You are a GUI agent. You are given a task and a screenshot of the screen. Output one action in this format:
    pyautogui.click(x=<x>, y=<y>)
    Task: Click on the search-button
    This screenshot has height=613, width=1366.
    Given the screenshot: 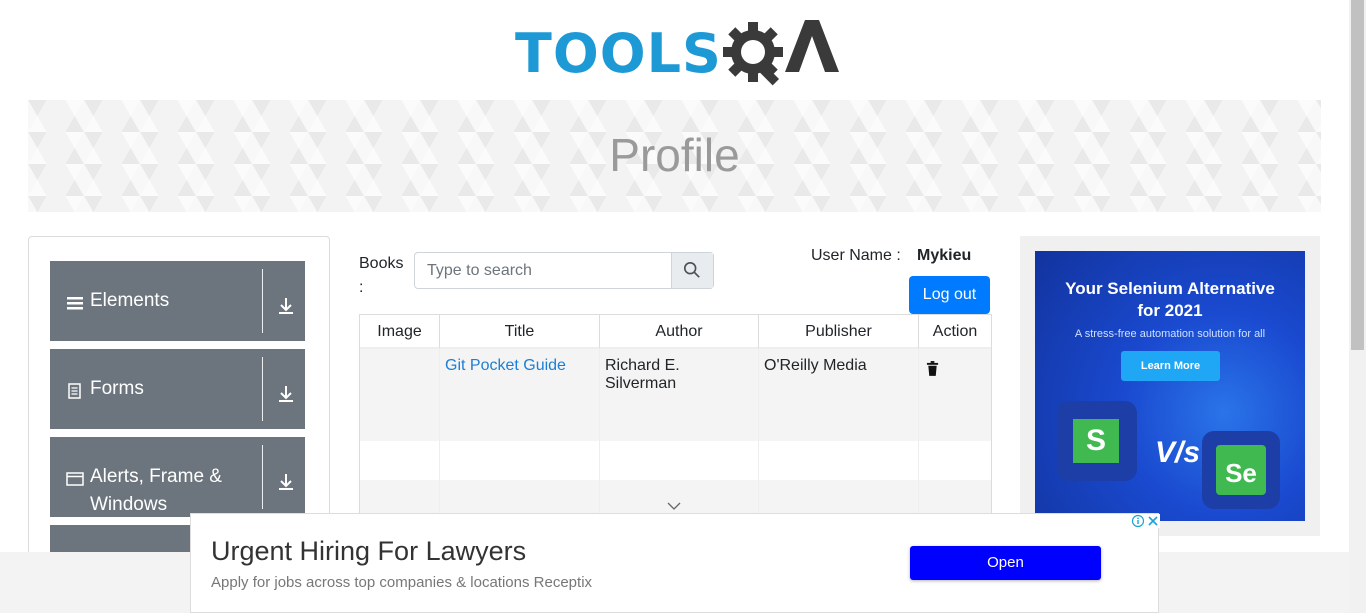 What is the action you would take?
    pyautogui.click(x=692, y=270)
    